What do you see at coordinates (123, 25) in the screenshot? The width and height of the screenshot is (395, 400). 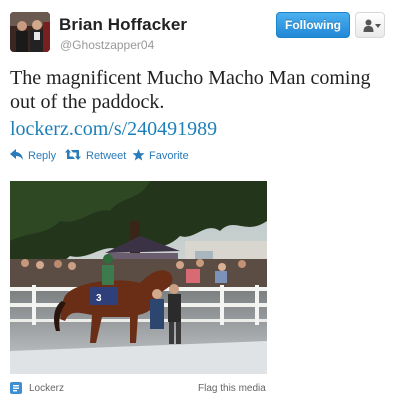 I see `display-name: Brian Hoffacker` at bounding box center [123, 25].